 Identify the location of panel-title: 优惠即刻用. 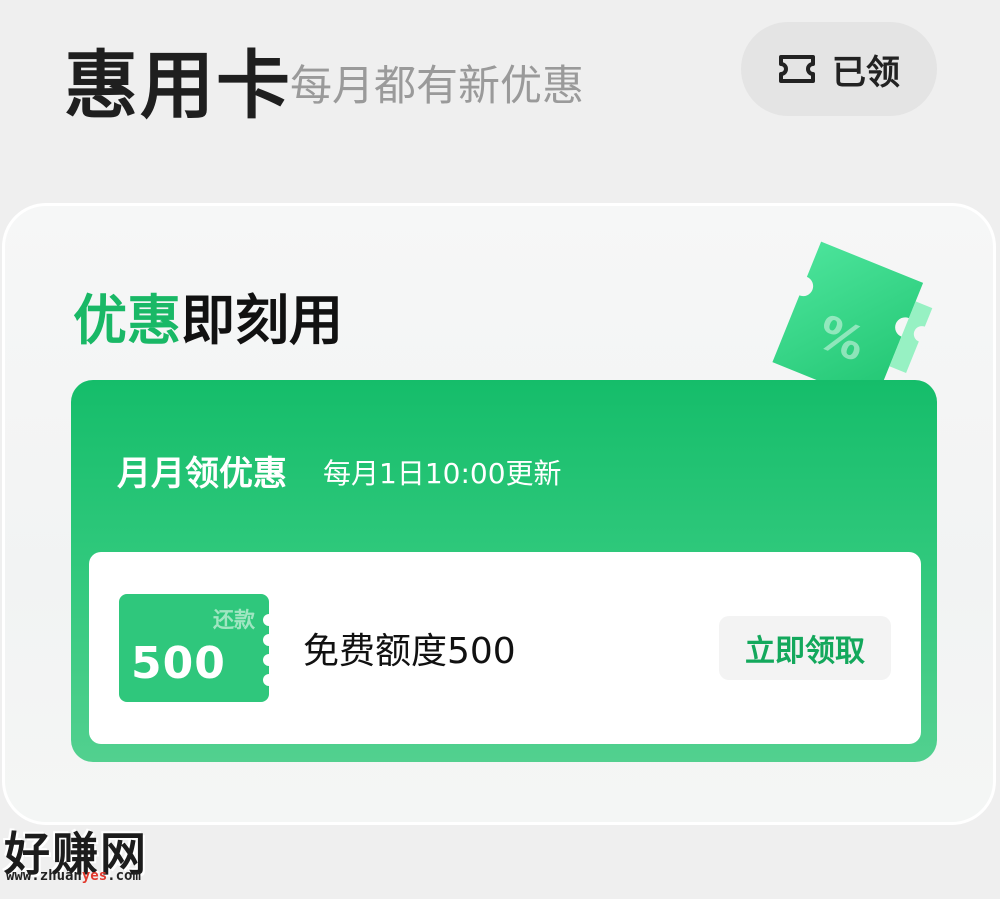
(208, 315).